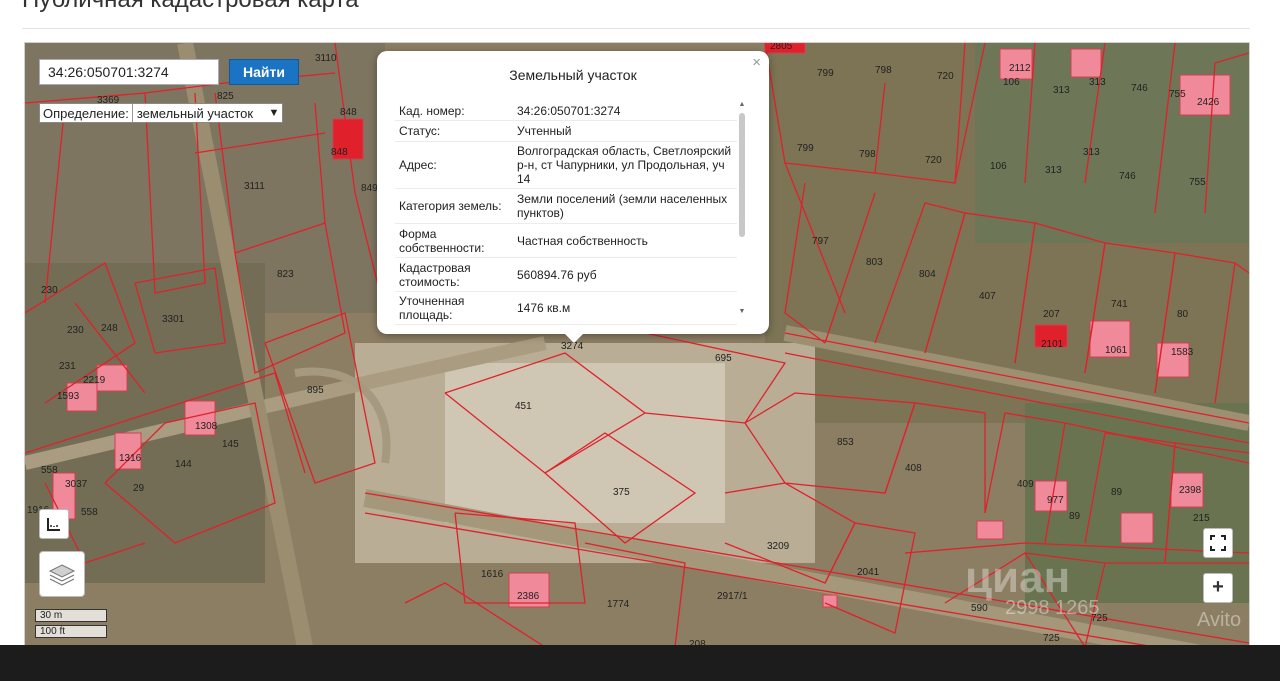 The width and height of the screenshot is (1280, 681). Describe the element at coordinates (1052, 344) in the screenshot. I see `plot-label: 2101` at that location.